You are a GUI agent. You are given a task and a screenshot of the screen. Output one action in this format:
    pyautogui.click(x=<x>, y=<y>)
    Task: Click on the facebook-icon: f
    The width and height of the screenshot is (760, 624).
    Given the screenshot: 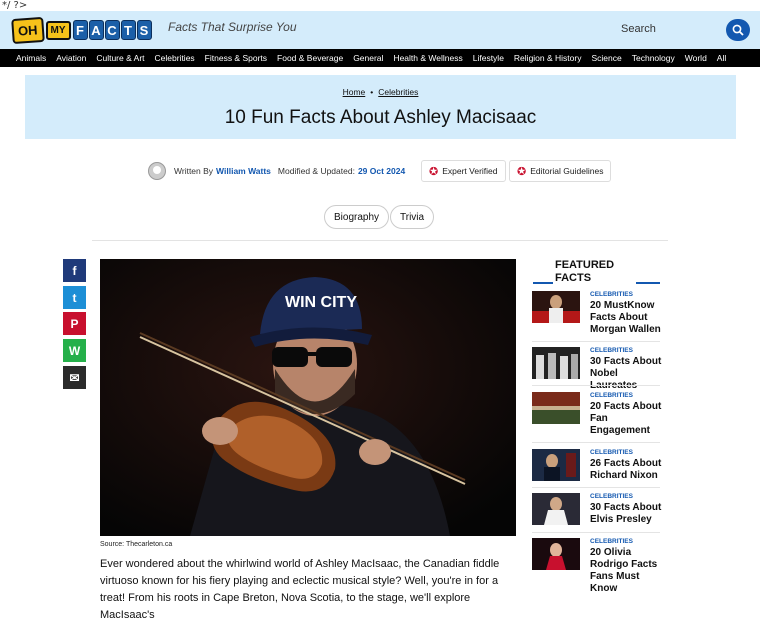 What is the action you would take?
    pyautogui.click(x=74, y=270)
    